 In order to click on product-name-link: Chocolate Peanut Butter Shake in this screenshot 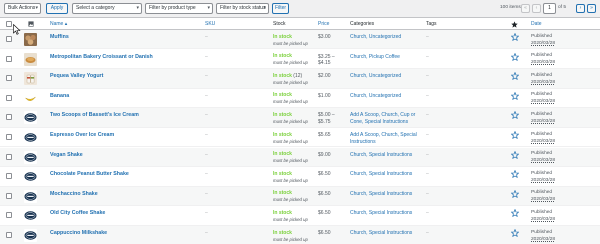, I will do `click(89, 174)`.